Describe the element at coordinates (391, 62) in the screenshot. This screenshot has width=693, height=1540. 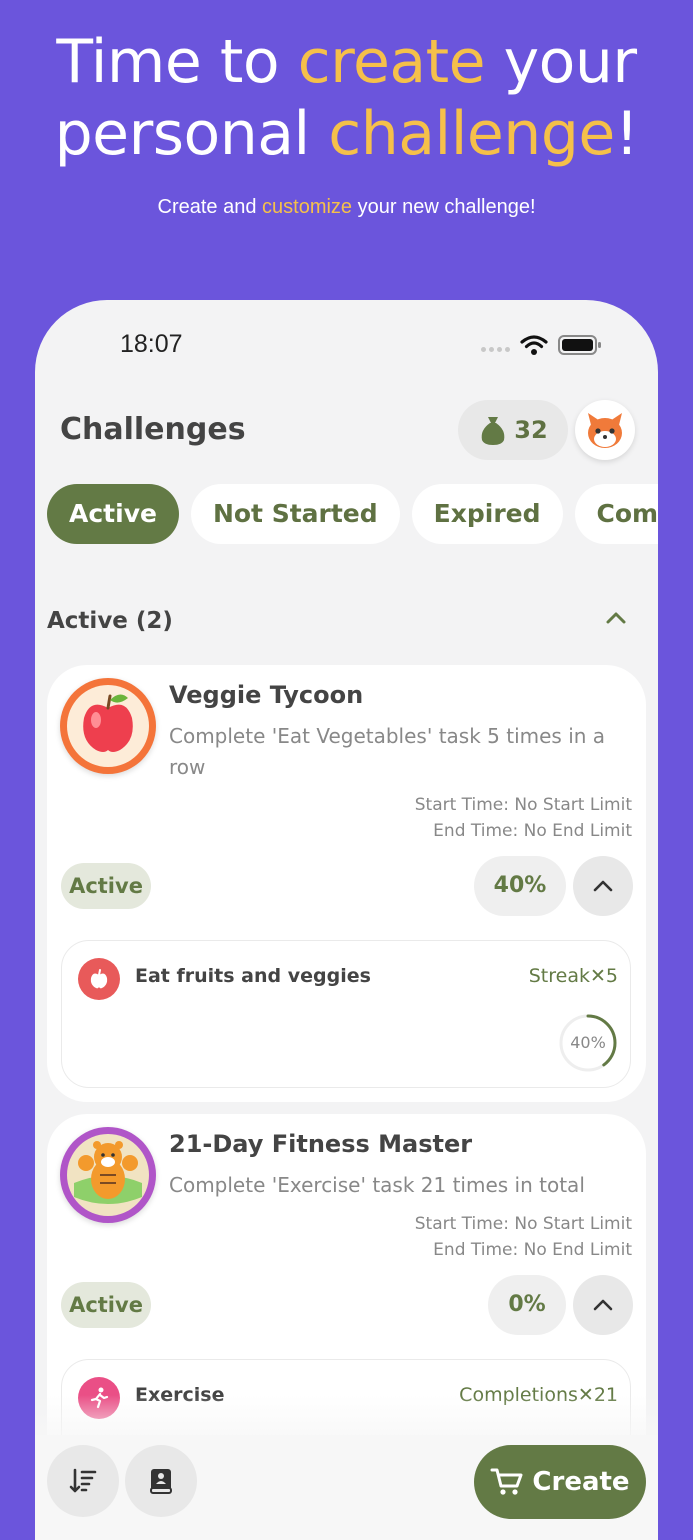
I see `promo-highlight: create` at that location.